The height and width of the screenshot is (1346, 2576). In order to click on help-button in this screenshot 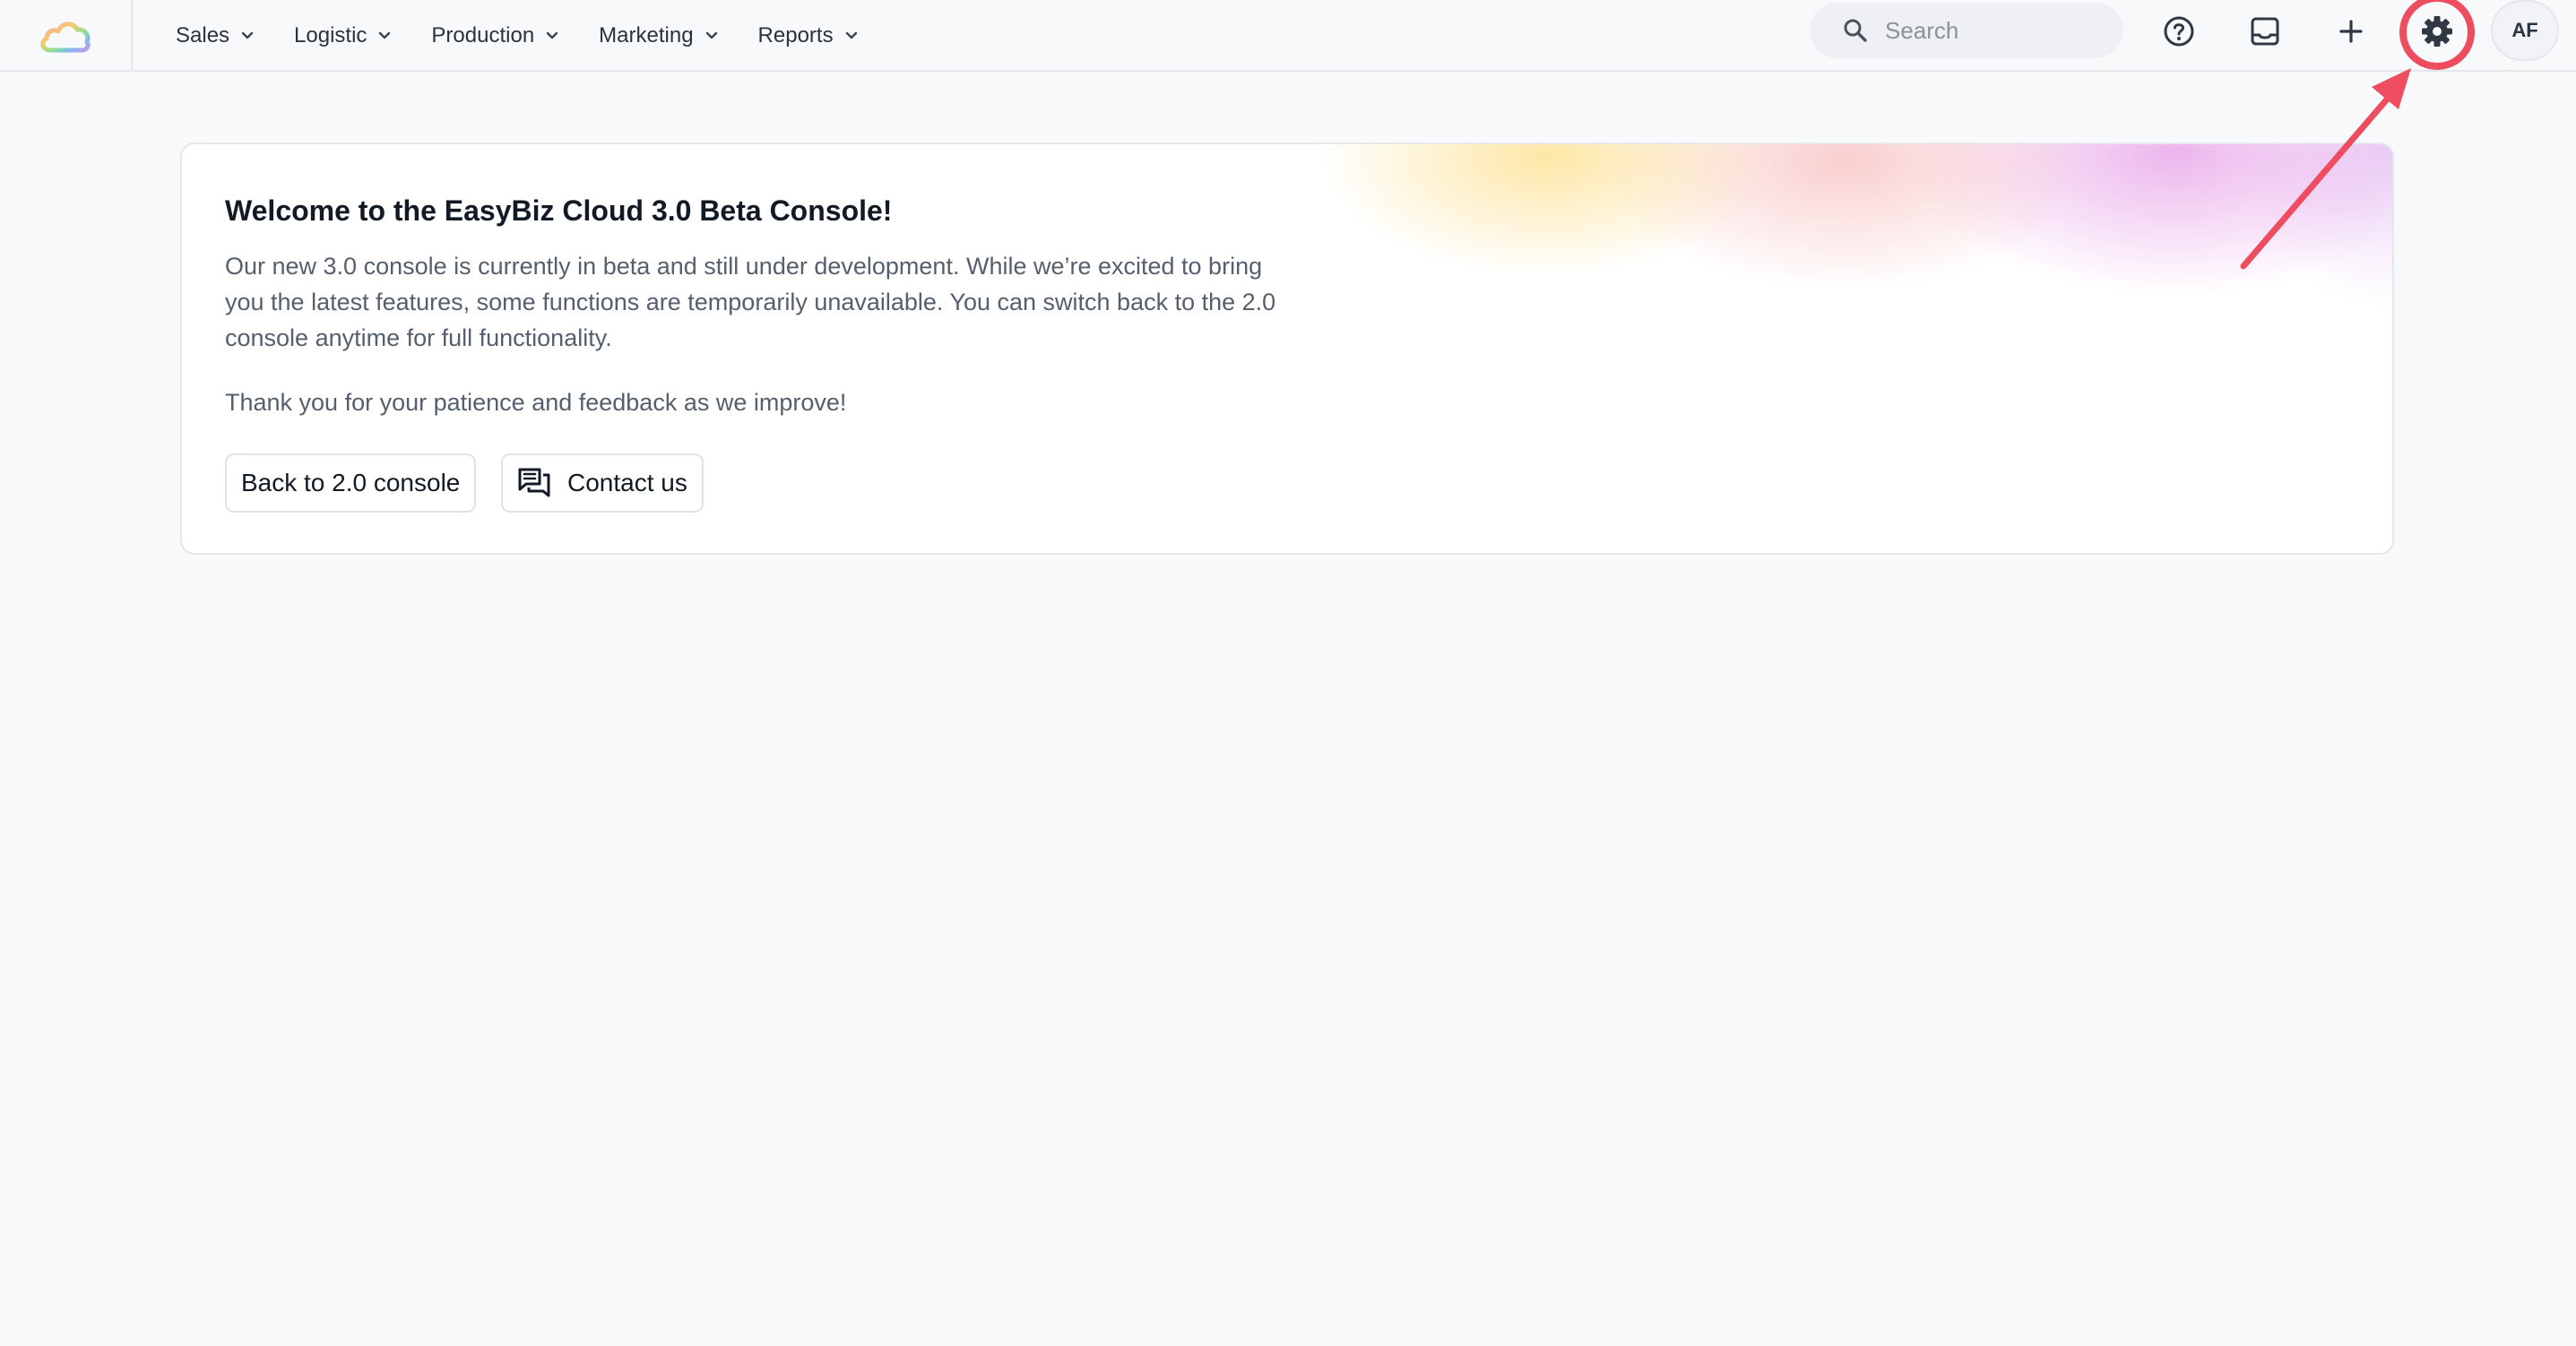, I will do `click(2179, 31)`.